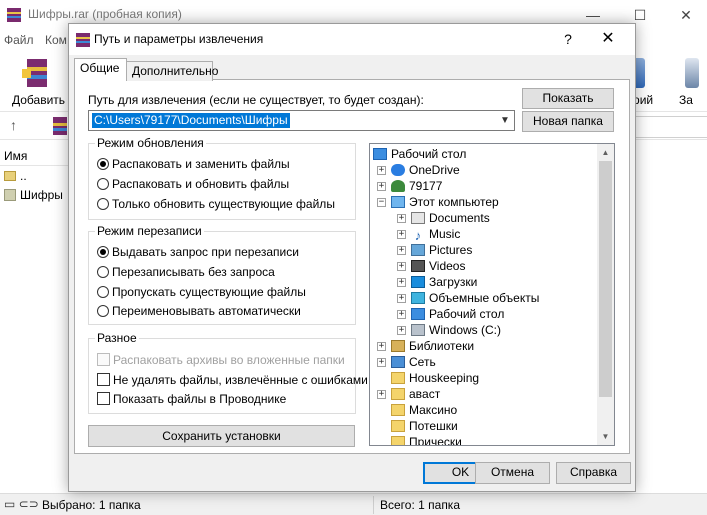 The height and width of the screenshot is (515, 707). I want to click on path-value: C:\Users\79177\Documents\Шифры, so click(191, 120).